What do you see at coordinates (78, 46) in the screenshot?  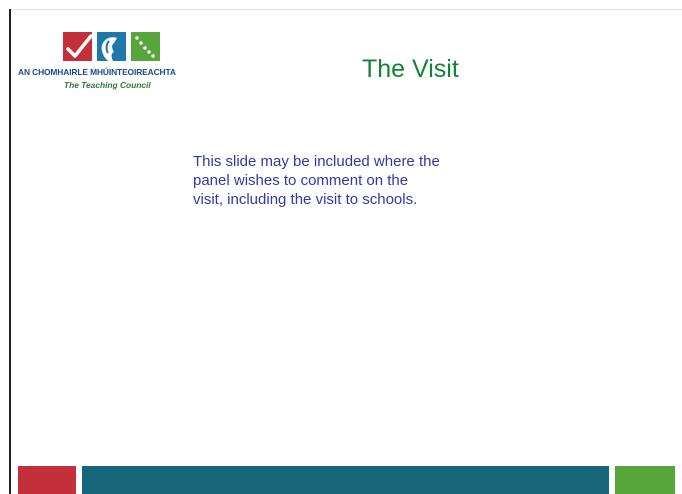 I see `check-icon` at bounding box center [78, 46].